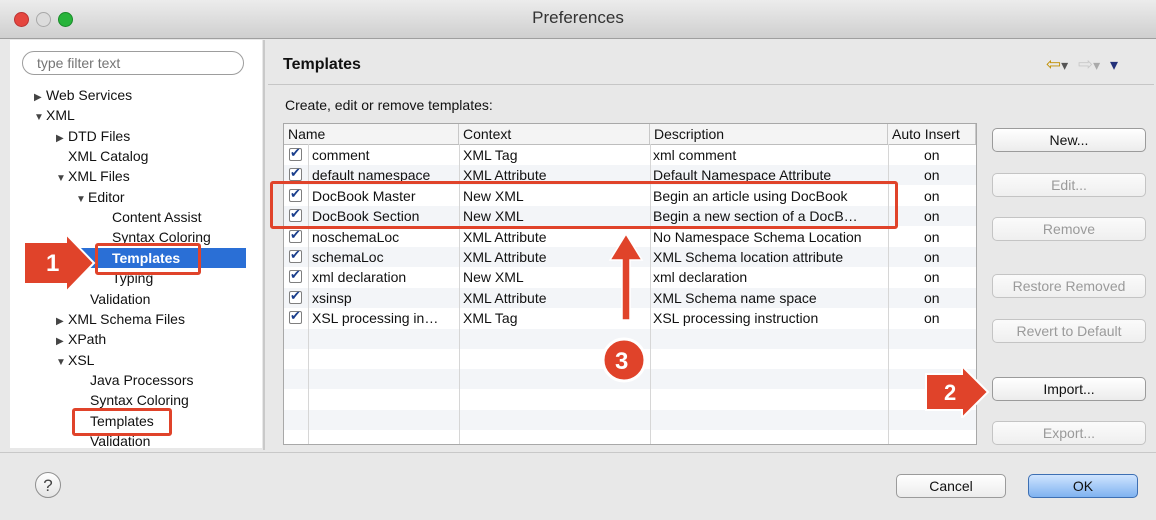 This screenshot has height=520, width=1156. What do you see at coordinates (106, 197) in the screenshot?
I see `tree-item-label: Editor` at bounding box center [106, 197].